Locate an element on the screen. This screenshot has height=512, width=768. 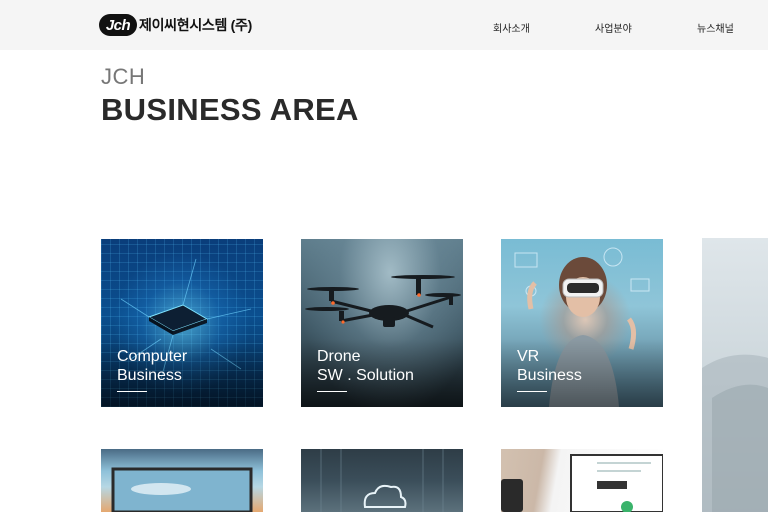
logo-company-name: 제이씨현시스템 (주) is located at coordinates (195, 25).